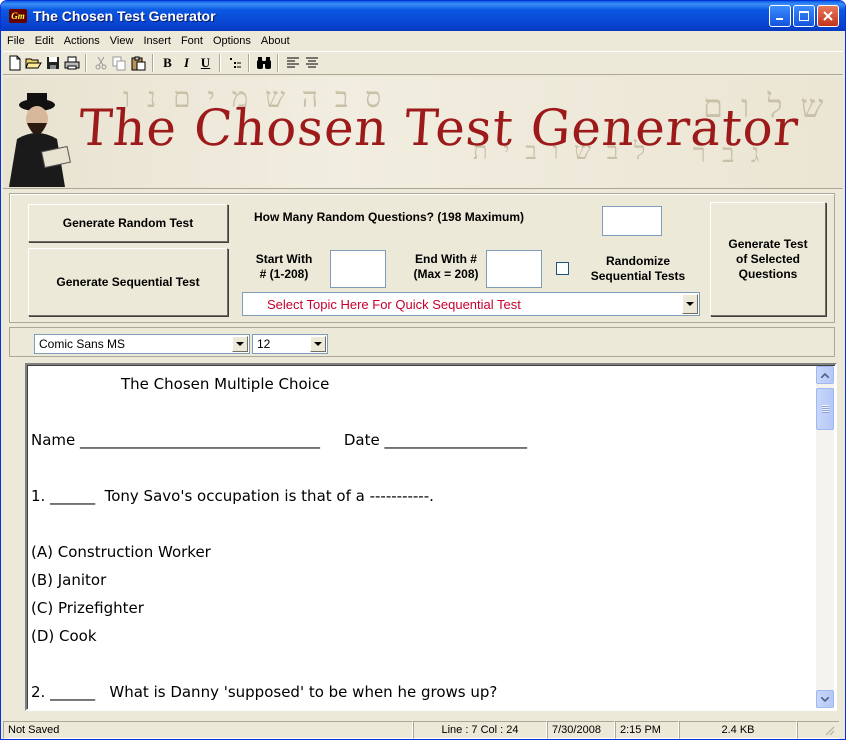 This screenshot has height=740, width=846. Describe the element at coordinates (52, 63) in the screenshot. I see `save-disk-icon` at that location.